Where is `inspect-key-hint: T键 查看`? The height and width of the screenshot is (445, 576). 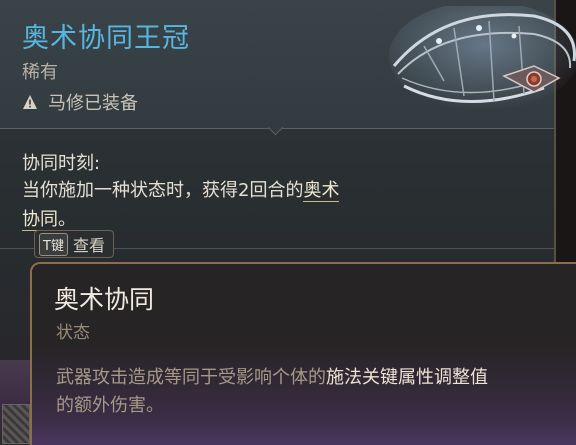
inspect-key-hint: T键 查看 is located at coordinates (74, 244).